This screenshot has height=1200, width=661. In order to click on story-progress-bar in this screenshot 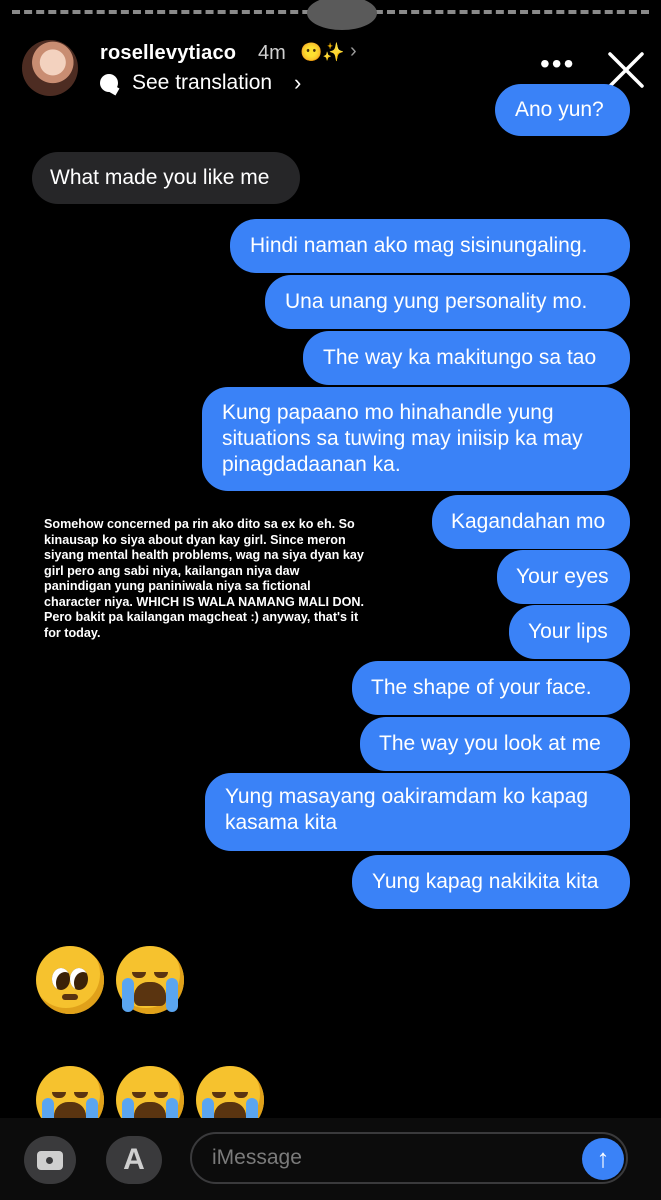, I will do `click(330, 16)`.